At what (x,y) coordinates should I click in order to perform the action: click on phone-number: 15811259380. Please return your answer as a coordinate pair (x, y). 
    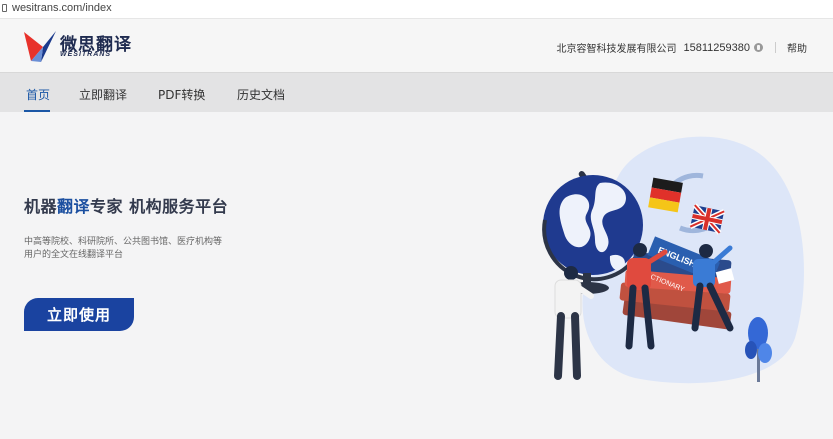
    Looking at the image, I should click on (716, 47).